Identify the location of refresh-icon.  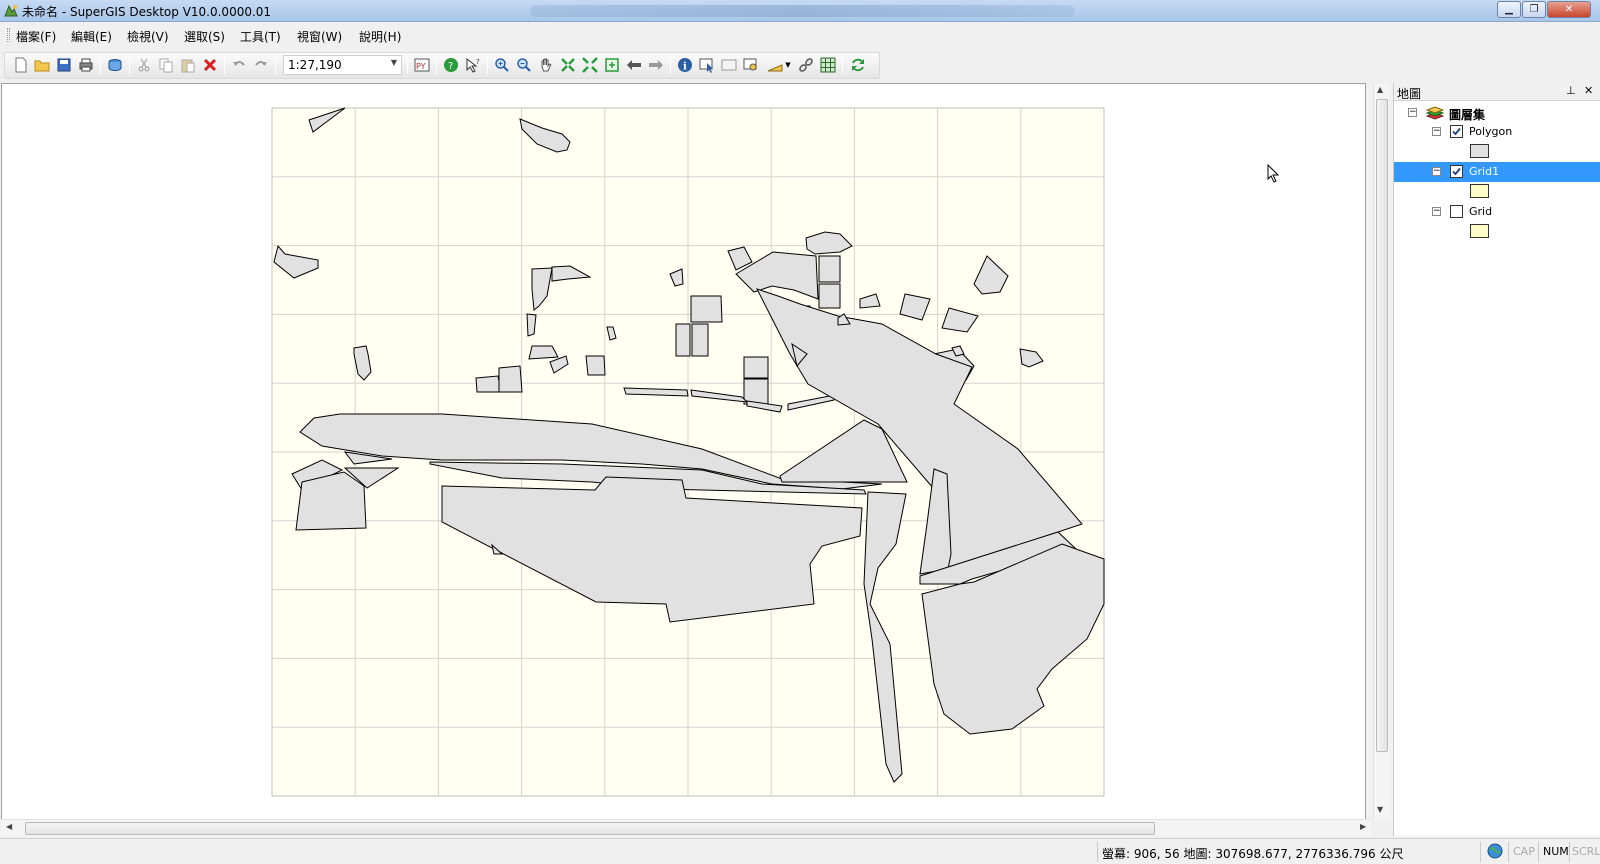
(858, 65).